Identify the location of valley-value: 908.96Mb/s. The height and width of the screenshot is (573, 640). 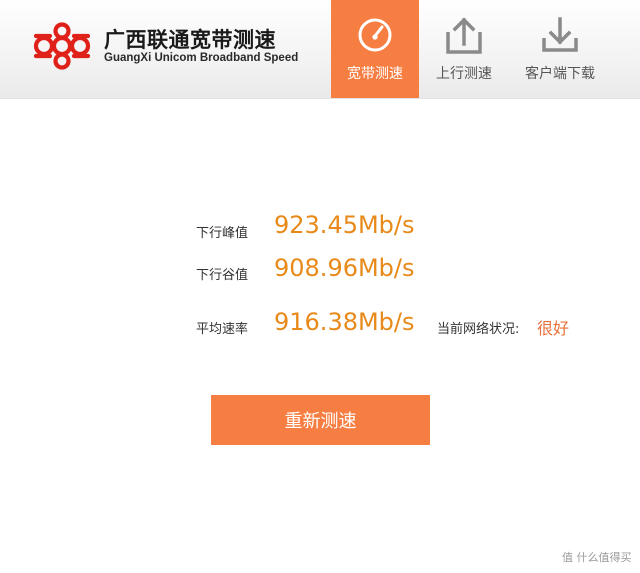
(344, 268).